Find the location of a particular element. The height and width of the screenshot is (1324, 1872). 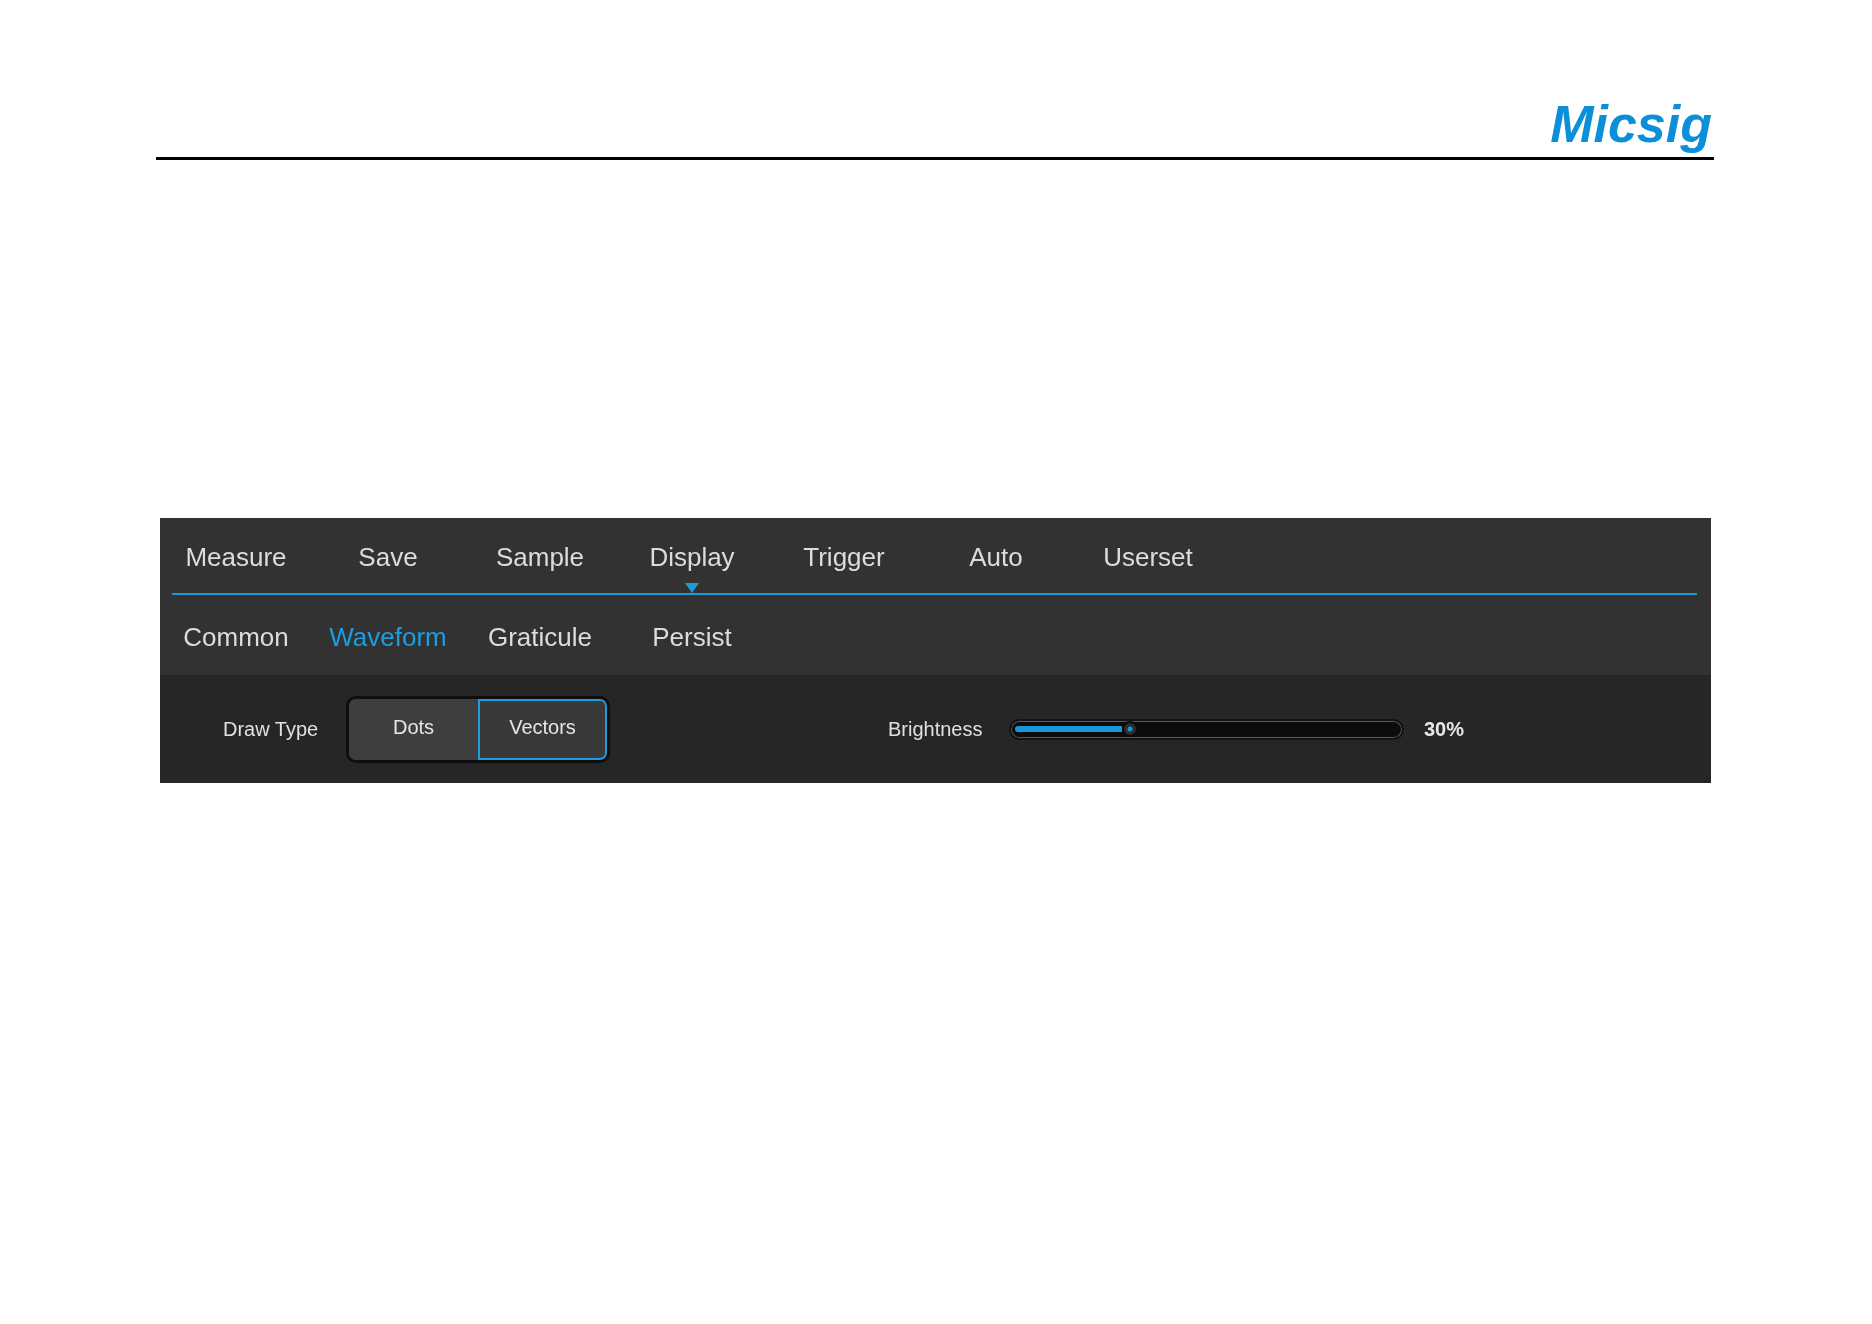

menu-tab: Save is located at coordinates (388, 555).